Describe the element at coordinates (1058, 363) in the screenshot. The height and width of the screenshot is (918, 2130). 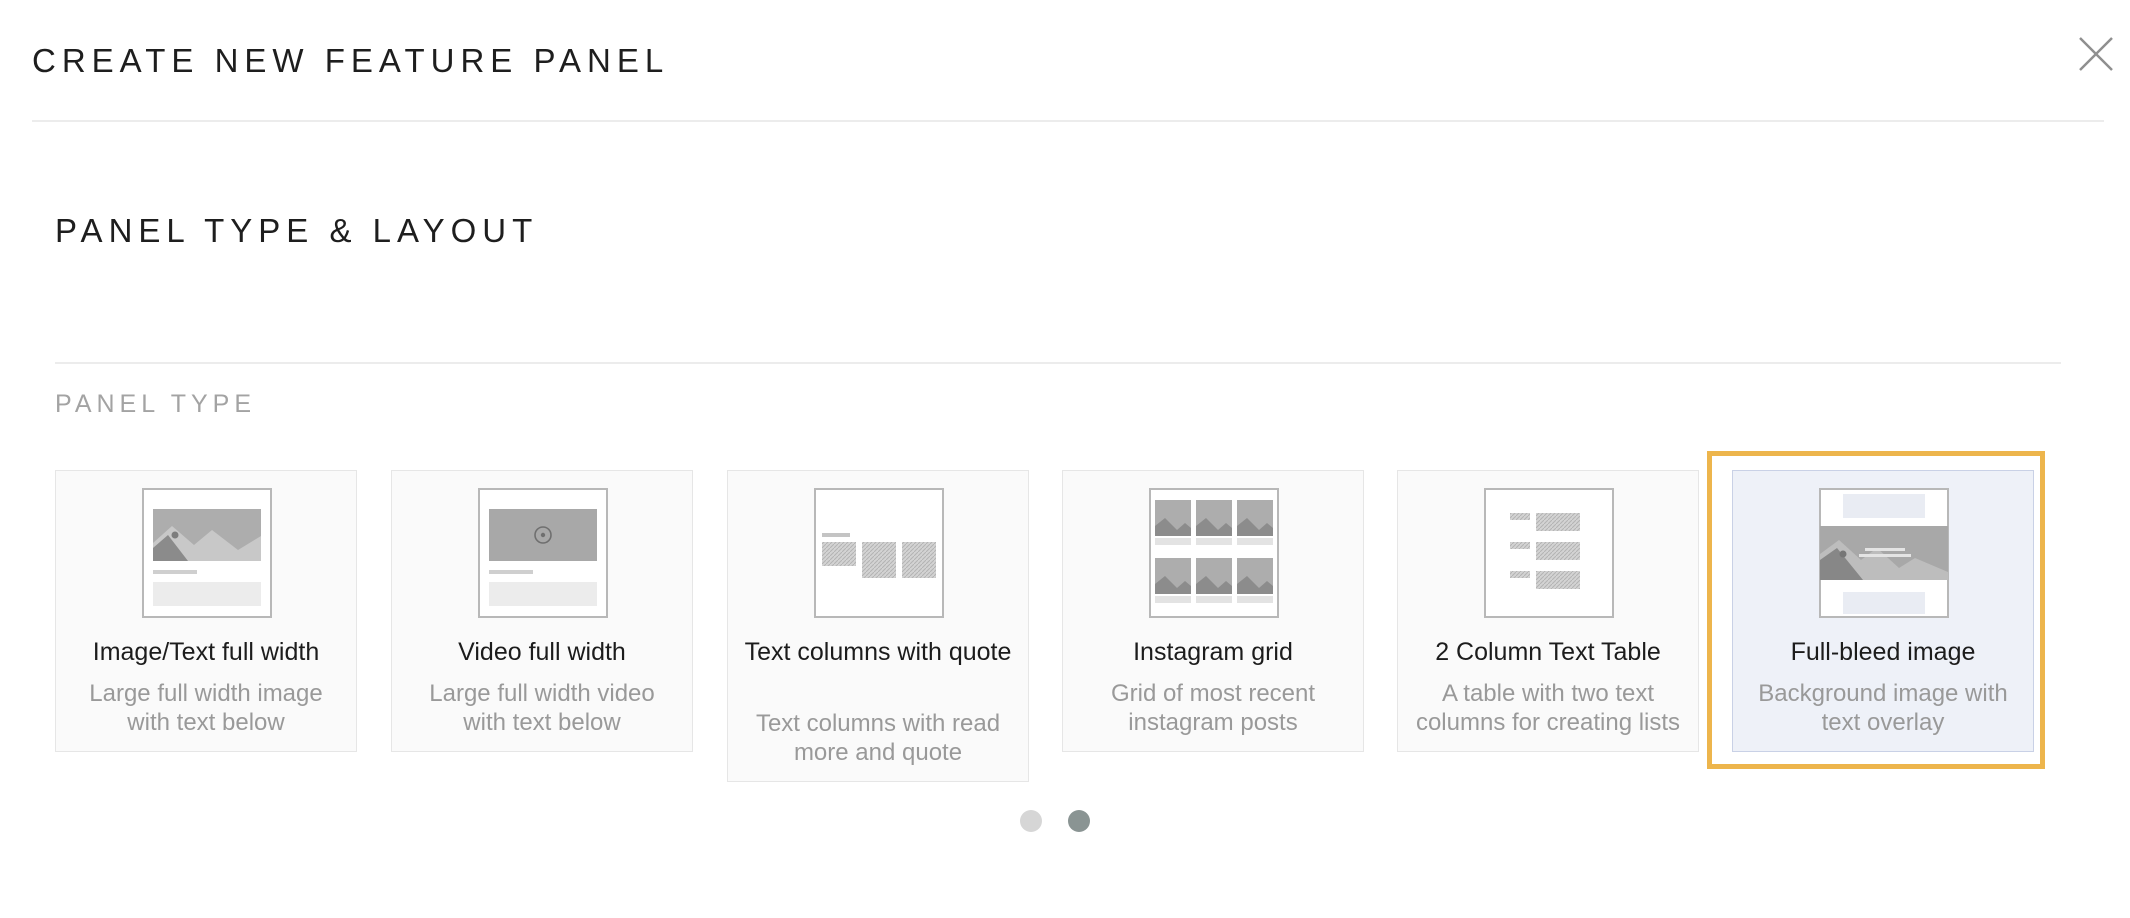
I see `section-divider` at that location.